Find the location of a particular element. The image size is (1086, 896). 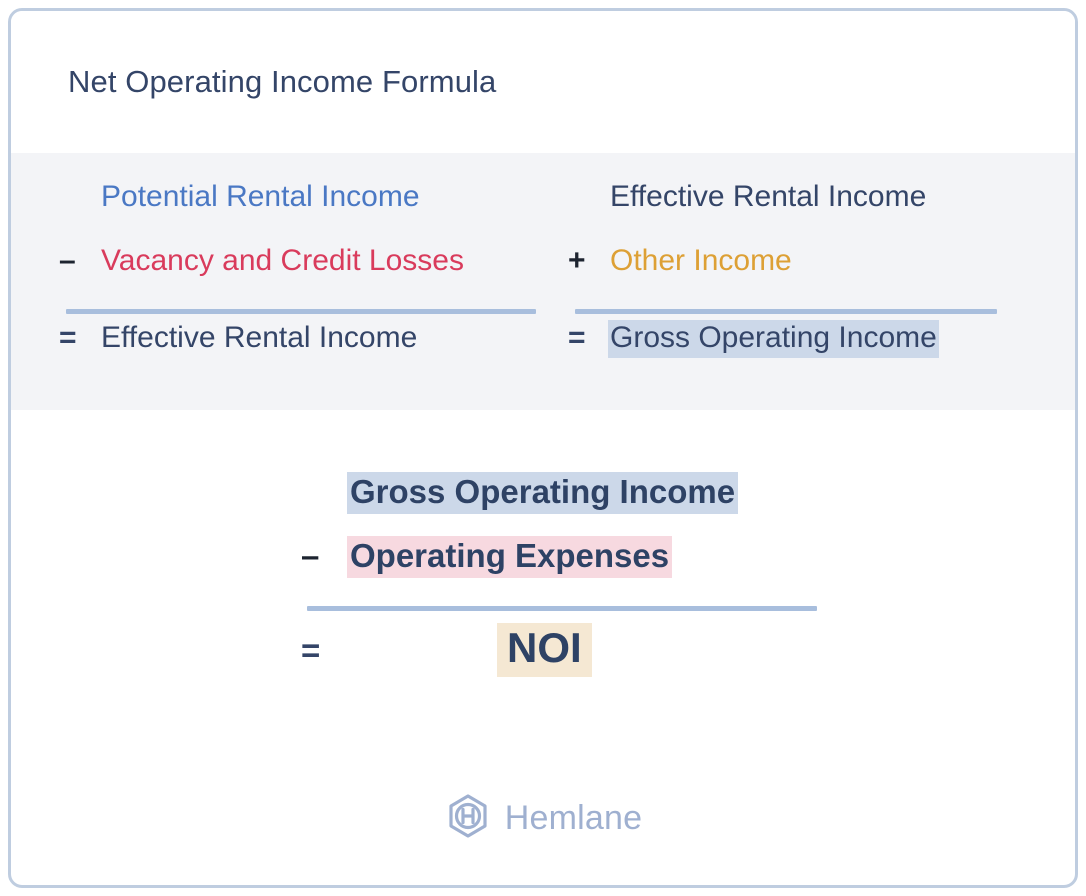

term-potential-rental-income: Potential Rental Income is located at coordinates (260, 196).